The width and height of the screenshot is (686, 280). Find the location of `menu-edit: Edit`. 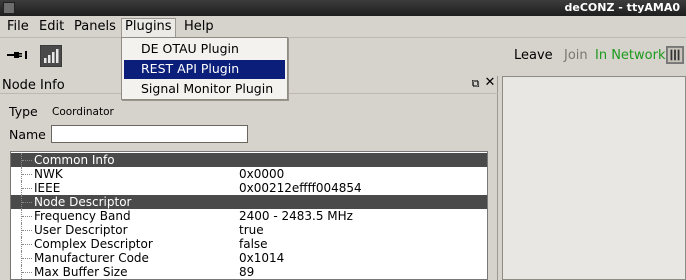

menu-edit: Edit is located at coordinates (51, 27).